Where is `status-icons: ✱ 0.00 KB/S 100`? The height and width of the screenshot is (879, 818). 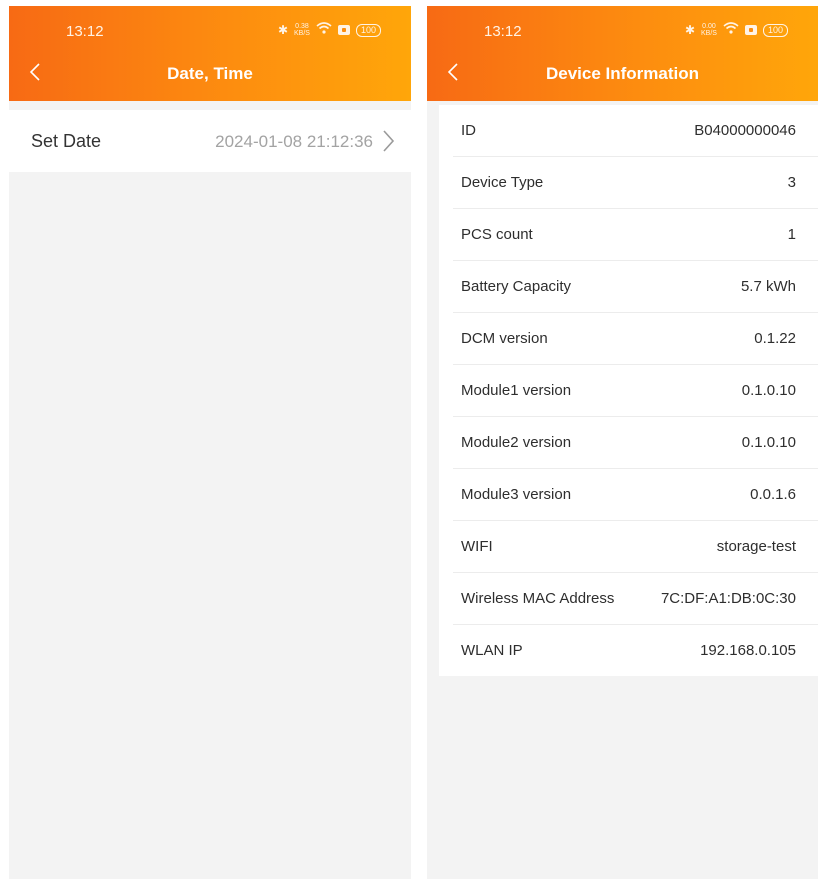
status-icons: ✱ 0.00 KB/S 100 is located at coordinates (736, 30).